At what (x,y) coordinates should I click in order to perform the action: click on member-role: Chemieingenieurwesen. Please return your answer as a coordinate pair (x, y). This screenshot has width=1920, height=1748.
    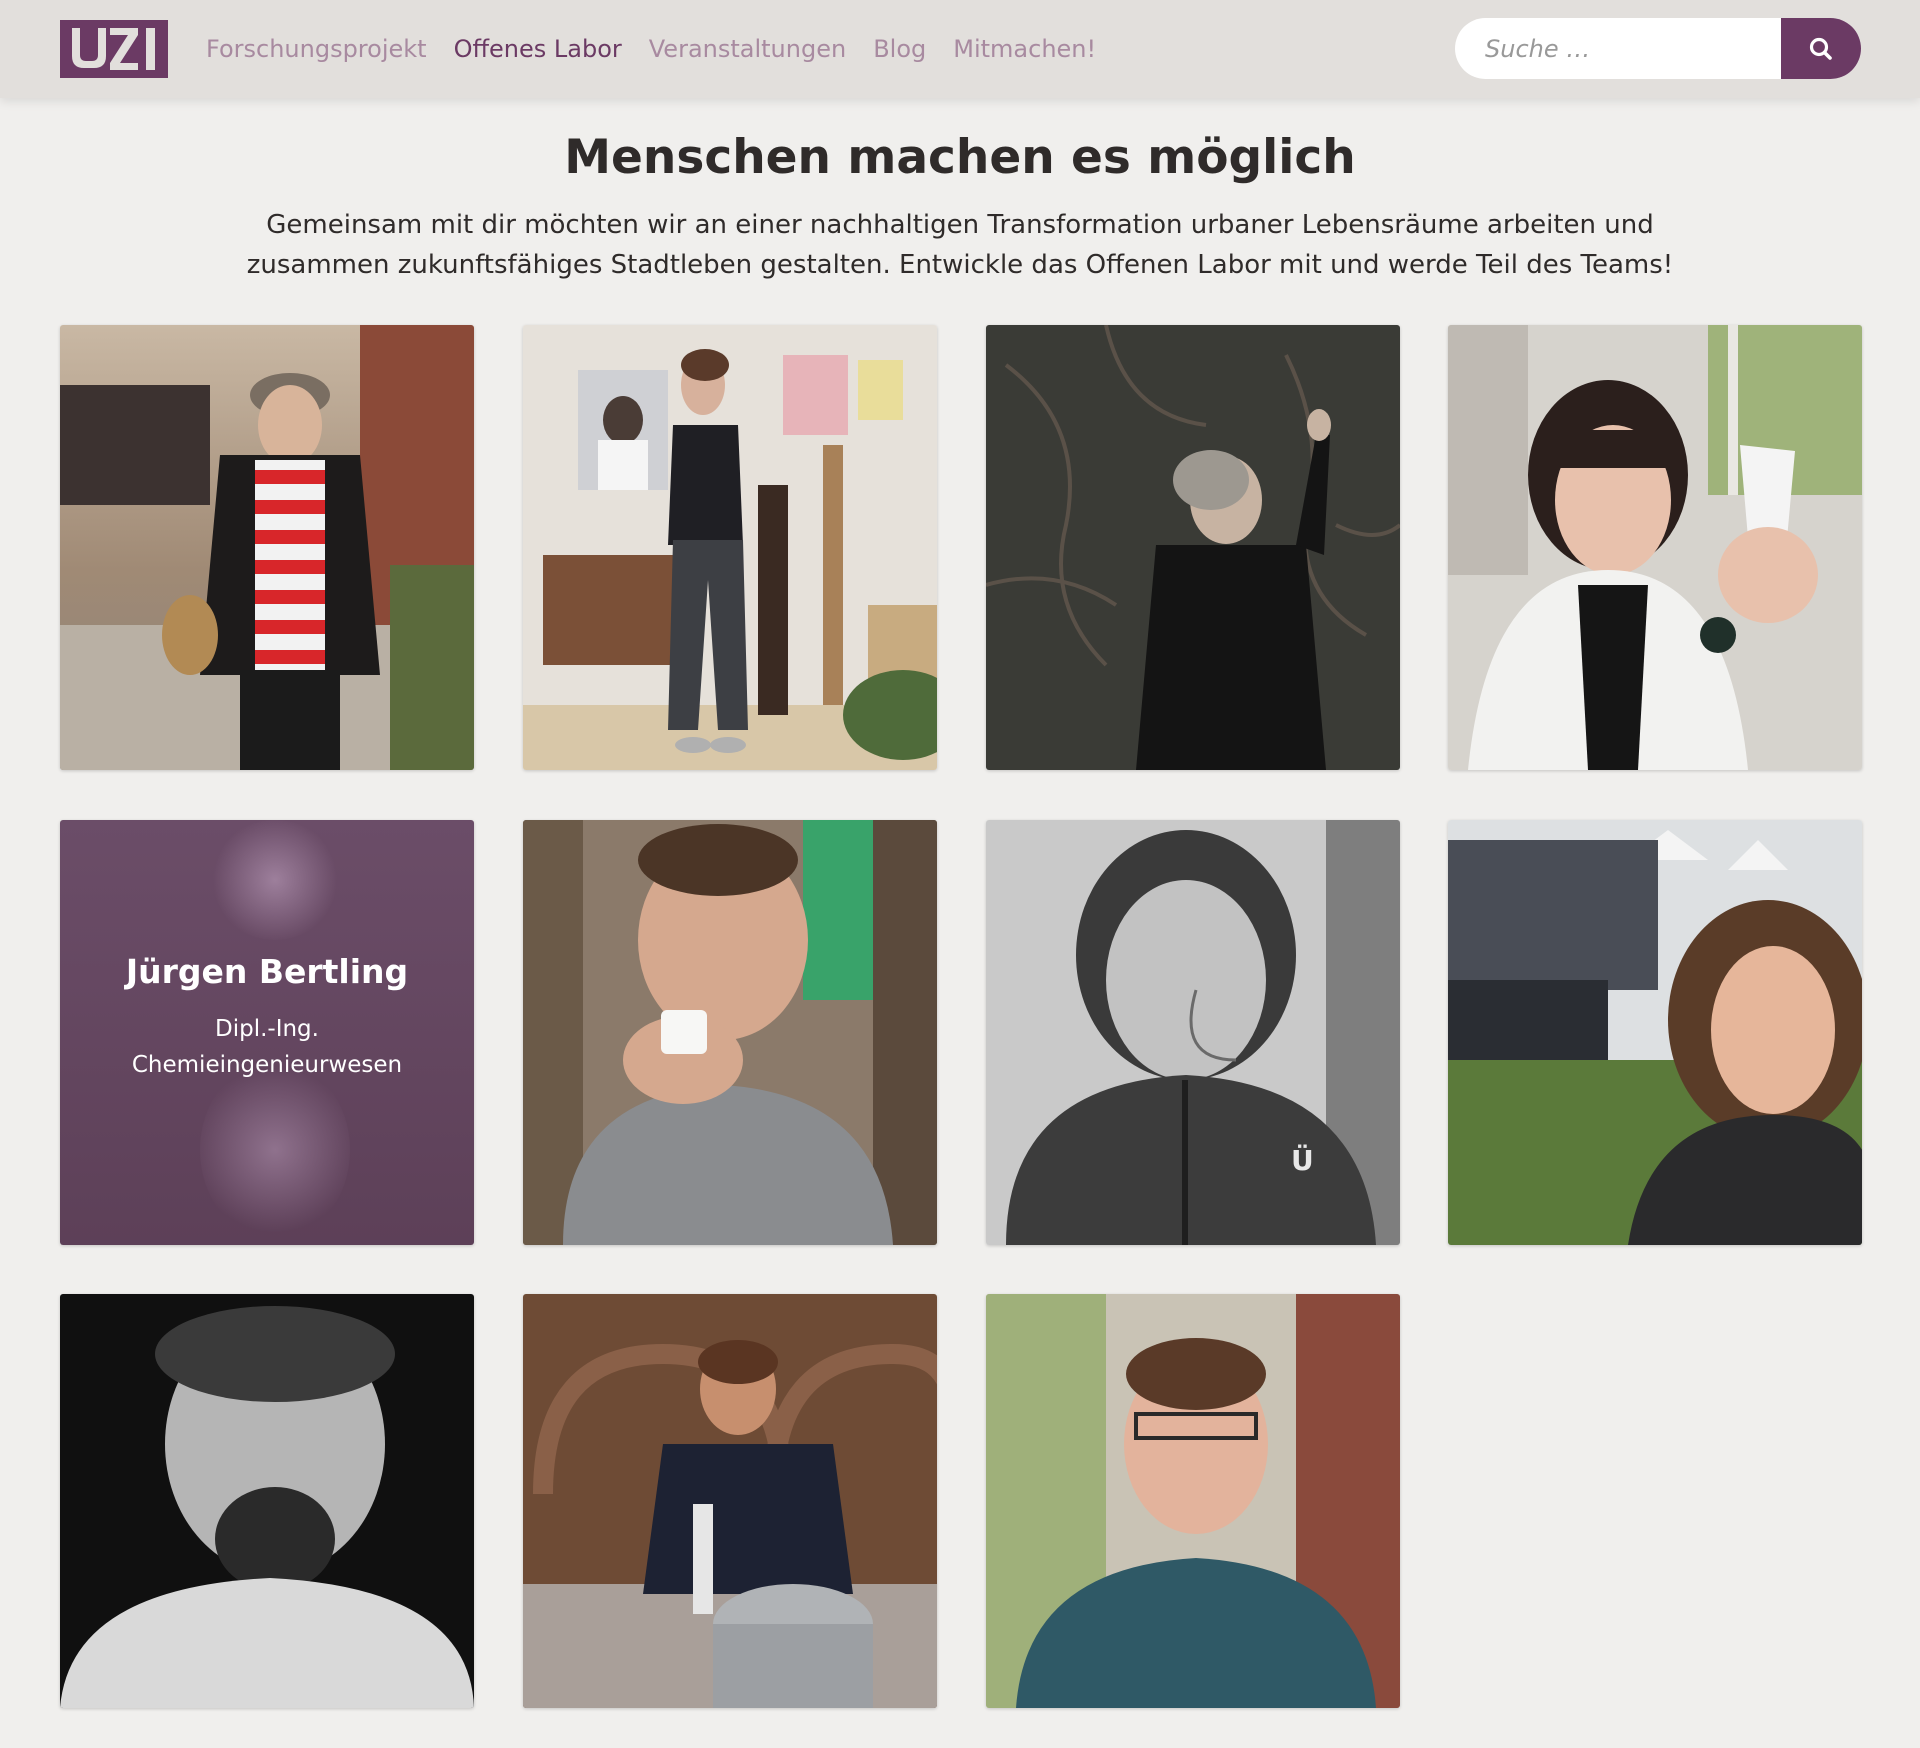
    Looking at the image, I should click on (267, 1065).